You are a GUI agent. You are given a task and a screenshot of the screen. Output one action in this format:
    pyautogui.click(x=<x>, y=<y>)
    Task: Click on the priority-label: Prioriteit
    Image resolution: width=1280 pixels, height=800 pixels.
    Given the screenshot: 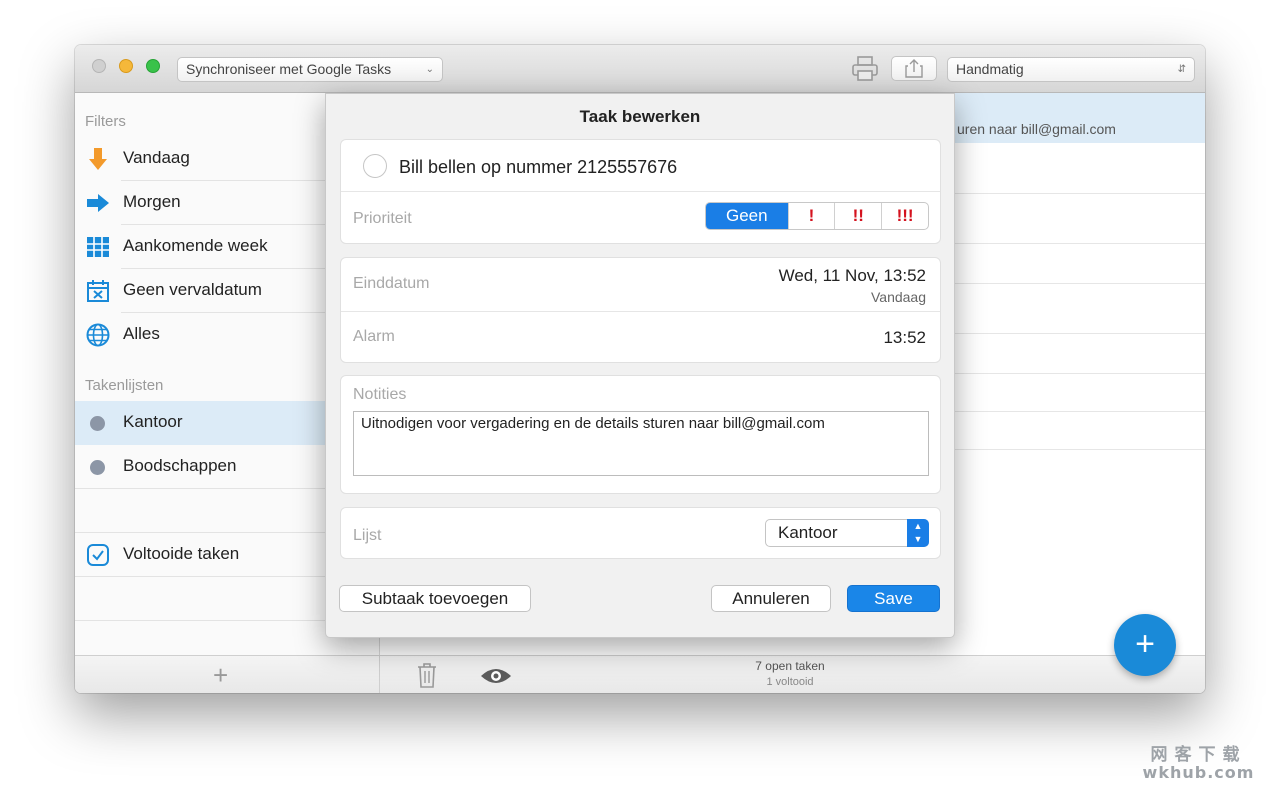 What is the action you would take?
    pyautogui.click(x=382, y=218)
    